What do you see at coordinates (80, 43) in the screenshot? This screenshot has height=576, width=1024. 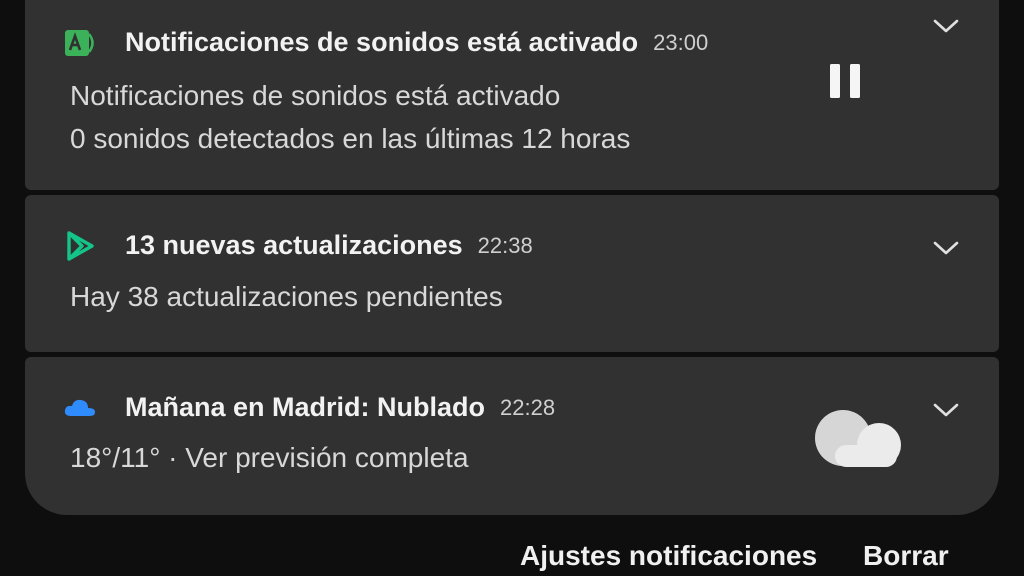 I see `sound-notification-icon` at bounding box center [80, 43].